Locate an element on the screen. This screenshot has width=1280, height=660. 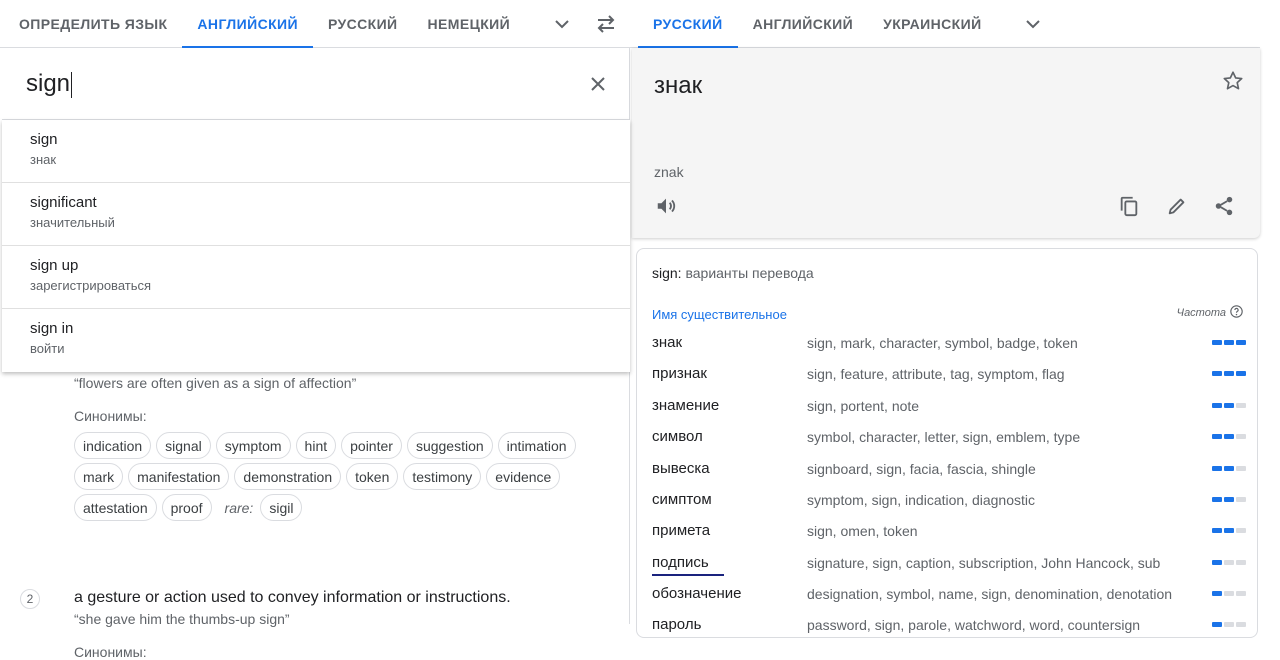
suggestion-item: sign in войти is located at coordinates (316, 340).